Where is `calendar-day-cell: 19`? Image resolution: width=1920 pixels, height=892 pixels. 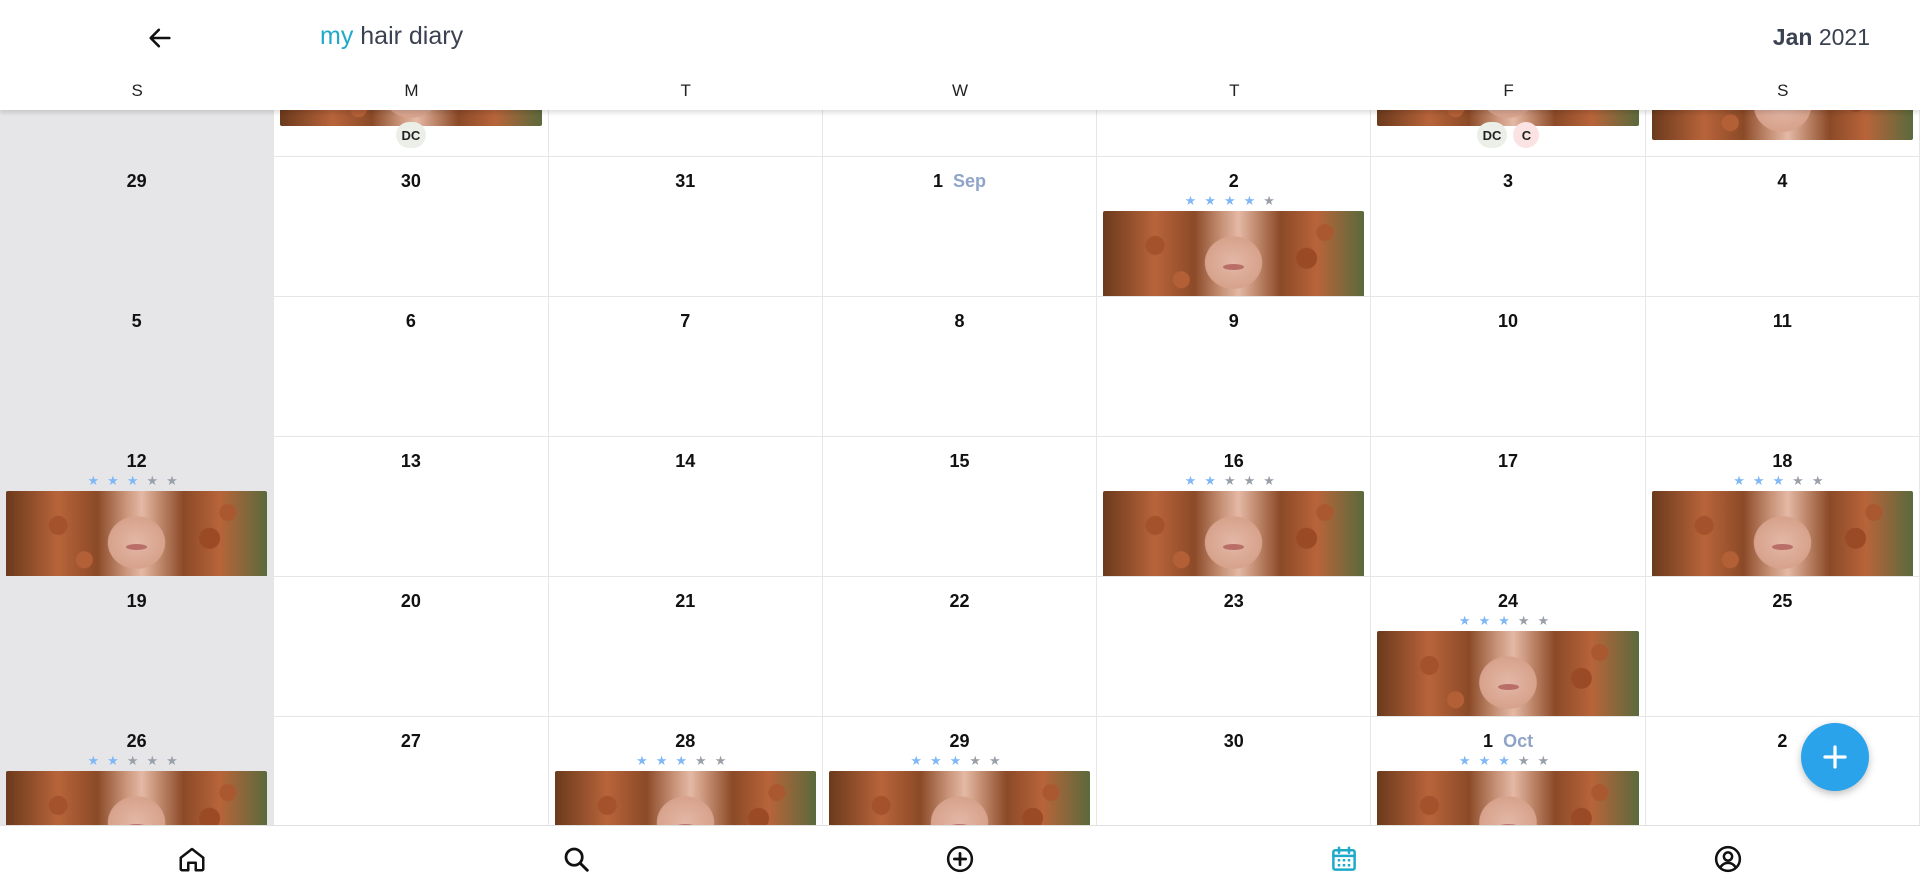 calendar-day-cell: 19 is located at coordinates (137, 647).